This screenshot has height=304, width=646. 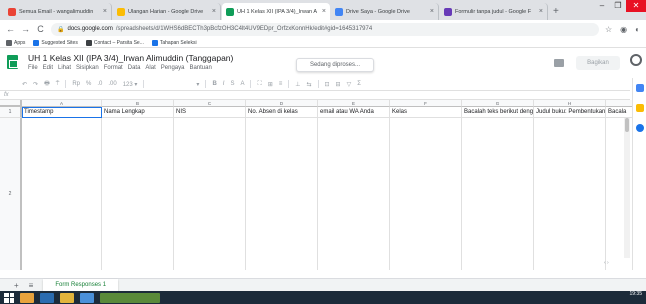 What do you see at coordinates (354, 112) in the screenshot?
I see `cell-e1: email atau WA Anda` at bounding box center [354, 112].